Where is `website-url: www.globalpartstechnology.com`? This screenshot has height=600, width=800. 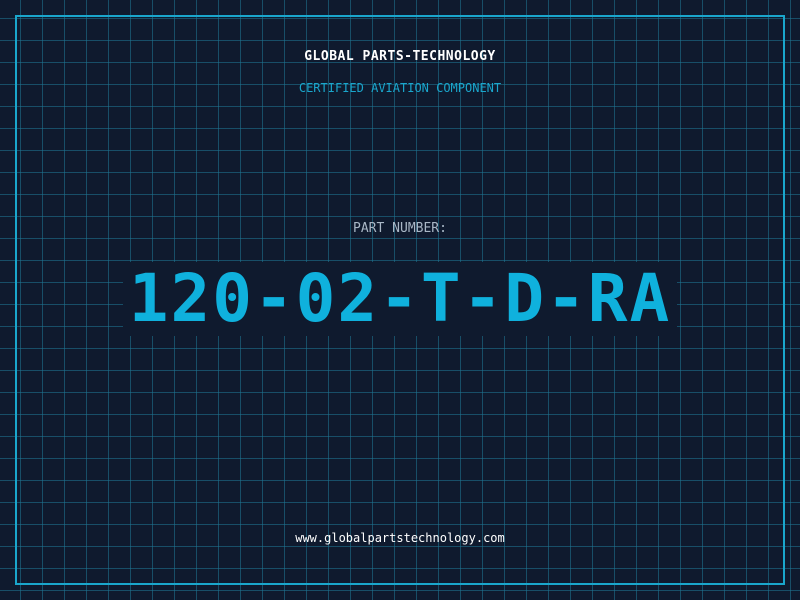 website-url: www.globalpartstechnology.com is located at coordinates (400, 538).